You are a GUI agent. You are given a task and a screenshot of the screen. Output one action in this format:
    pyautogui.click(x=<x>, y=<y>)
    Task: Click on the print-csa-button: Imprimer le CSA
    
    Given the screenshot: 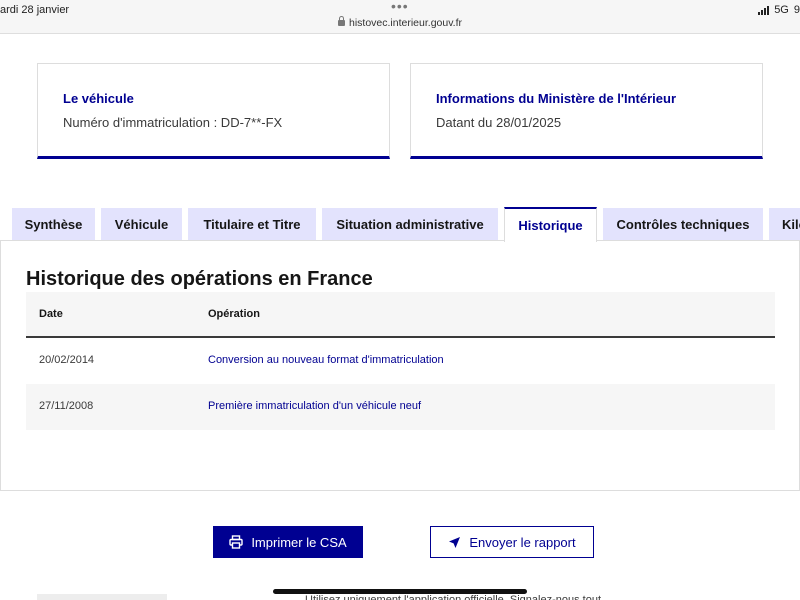 What is the action you would take?
    pyautogui.click(x=288, y=542)
    